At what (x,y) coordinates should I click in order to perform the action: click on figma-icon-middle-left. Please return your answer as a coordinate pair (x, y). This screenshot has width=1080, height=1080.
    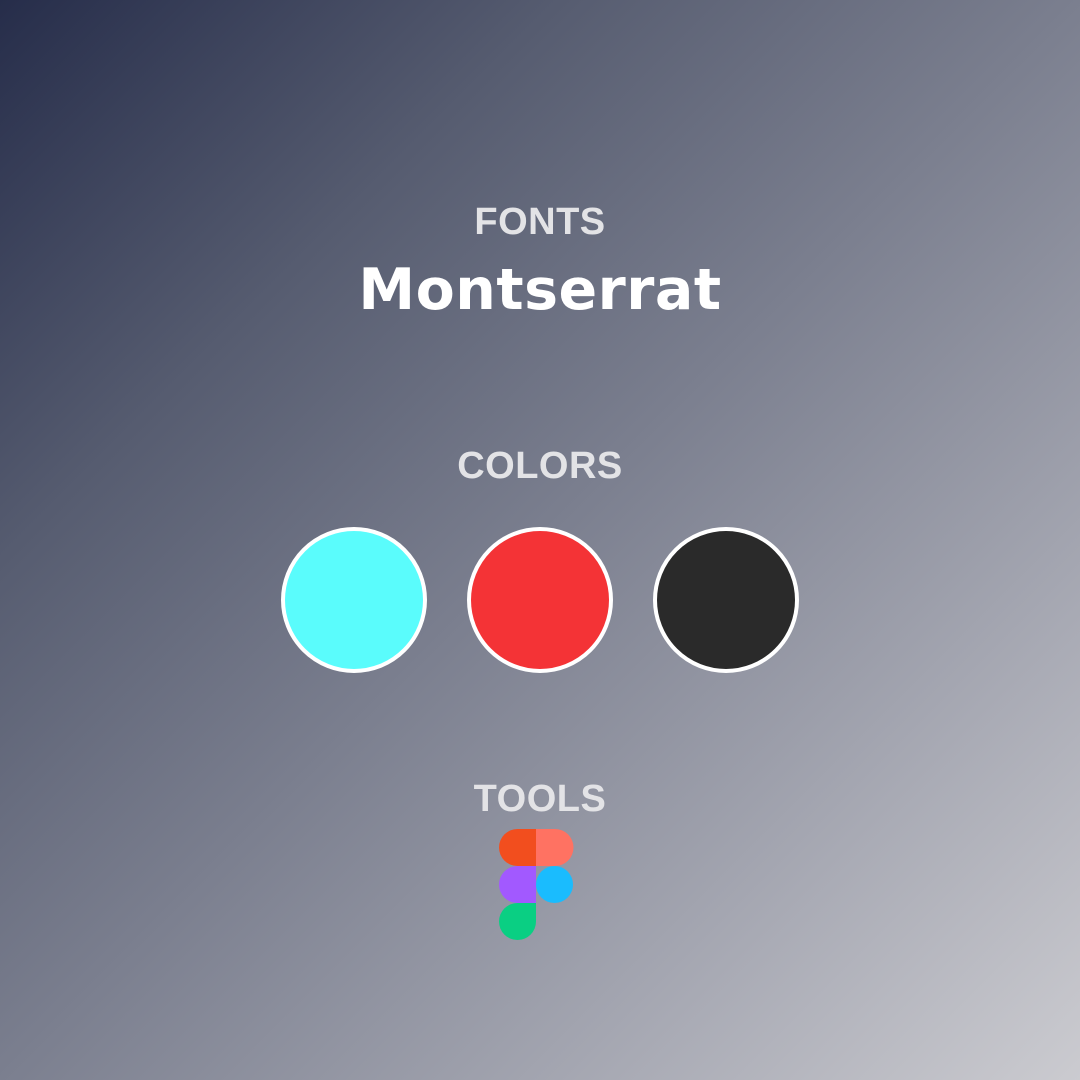
    Looking at the image, I should click on (517, 884).